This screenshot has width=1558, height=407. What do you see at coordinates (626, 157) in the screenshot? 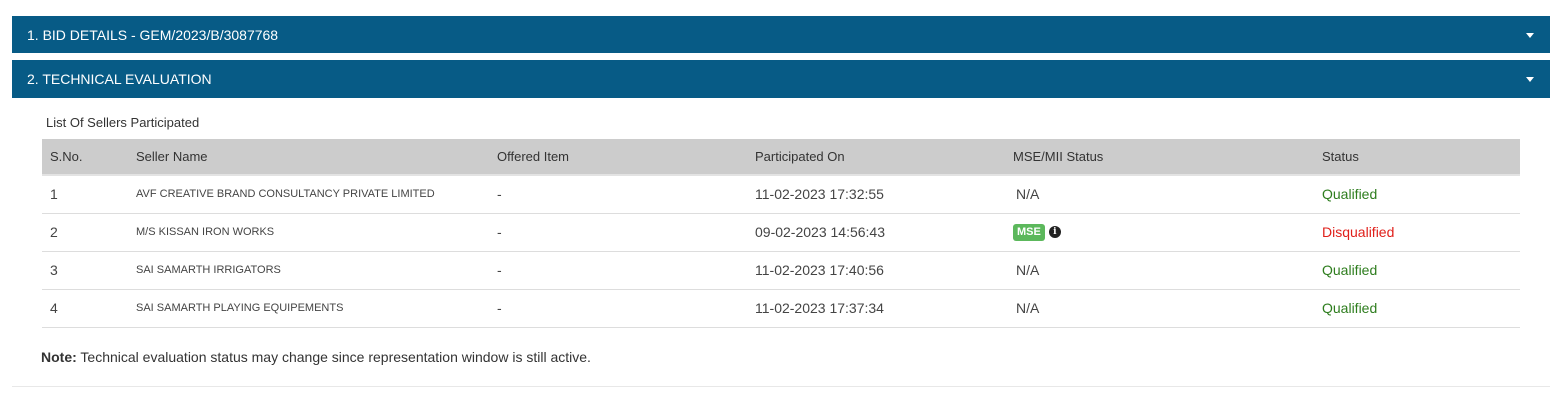
I see `header-offered-item: Offered Item` at bounding box center [626, 157].